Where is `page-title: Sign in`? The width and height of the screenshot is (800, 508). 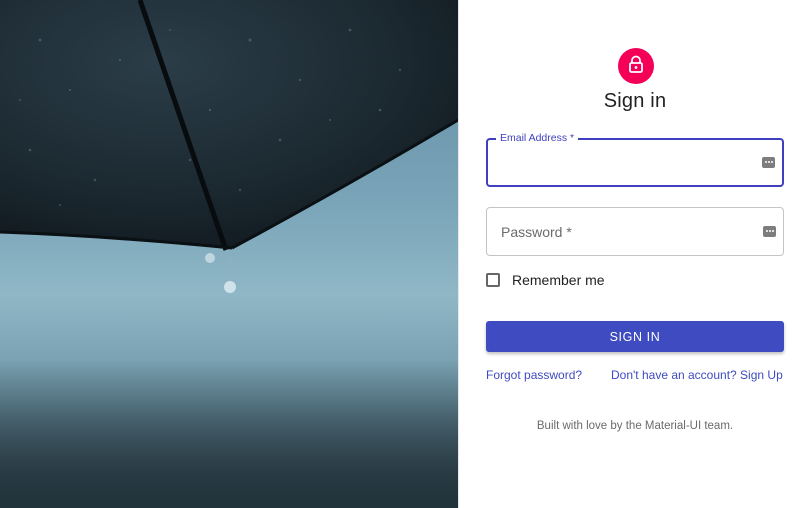
page-title: Sign in is located at coordinates (635, 101).